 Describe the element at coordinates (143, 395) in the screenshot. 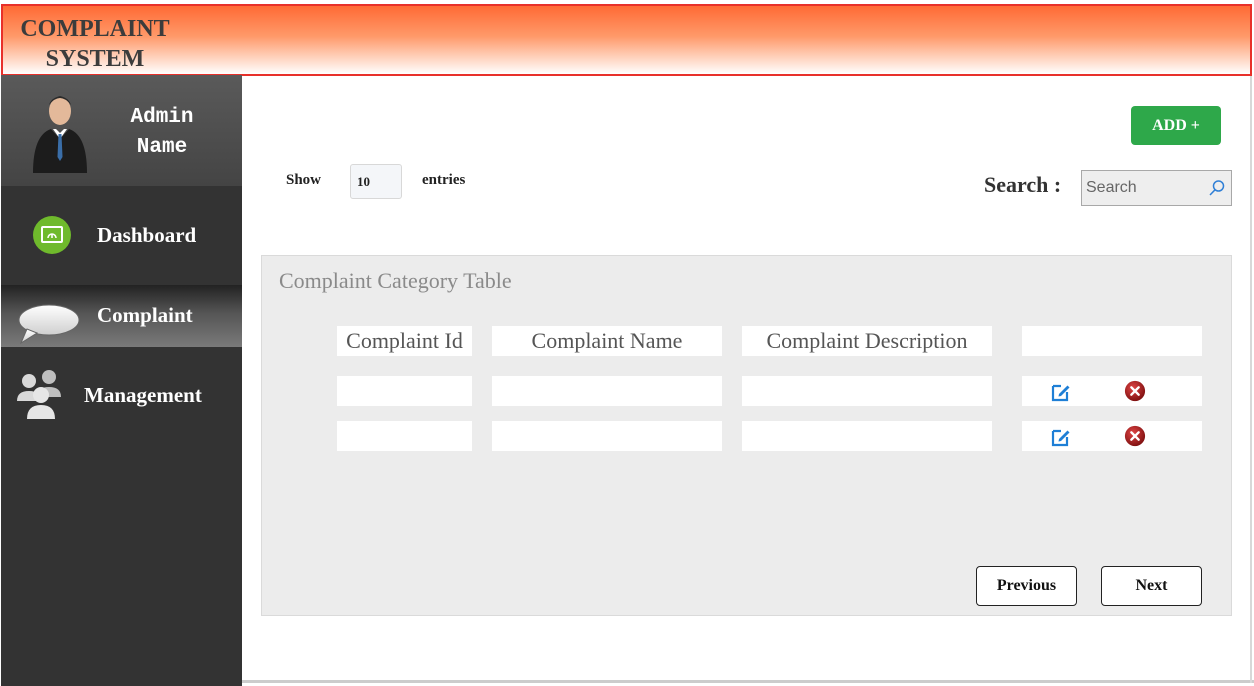

I see `sidebar-item-management-label: Management` at that location.